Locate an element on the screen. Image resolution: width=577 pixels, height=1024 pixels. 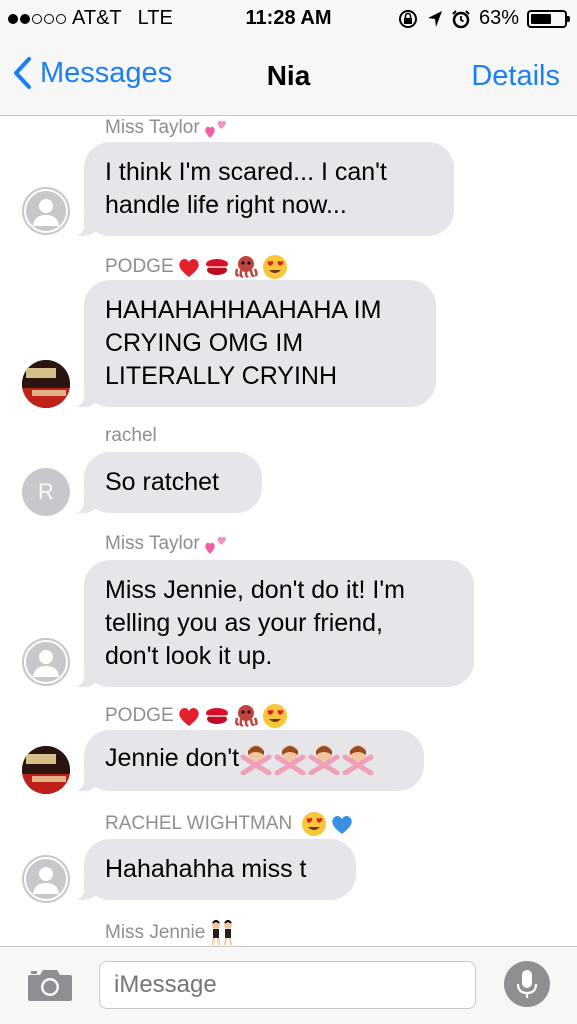
message-bubble: So ratchet is located at coordinates (168, 482).